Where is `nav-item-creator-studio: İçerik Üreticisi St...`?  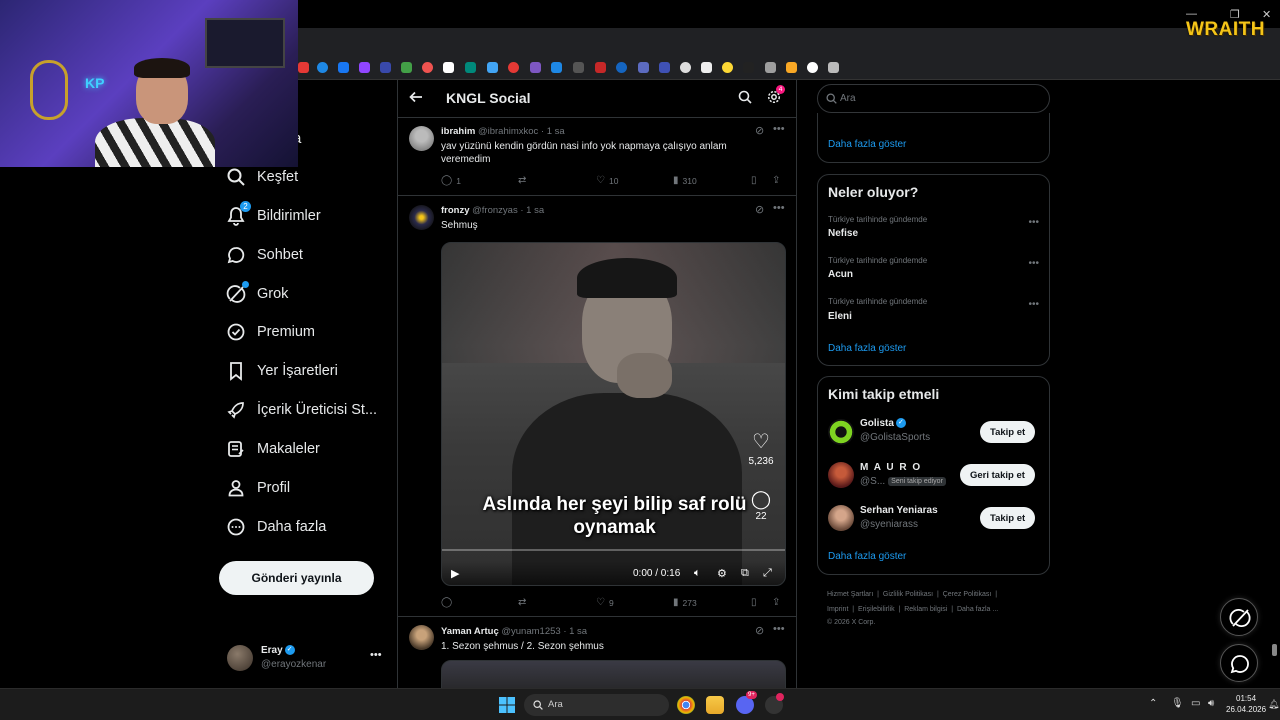 nav-item-creator-studio: İçerik Üreticisi St... is located at coordinates (301, 410).